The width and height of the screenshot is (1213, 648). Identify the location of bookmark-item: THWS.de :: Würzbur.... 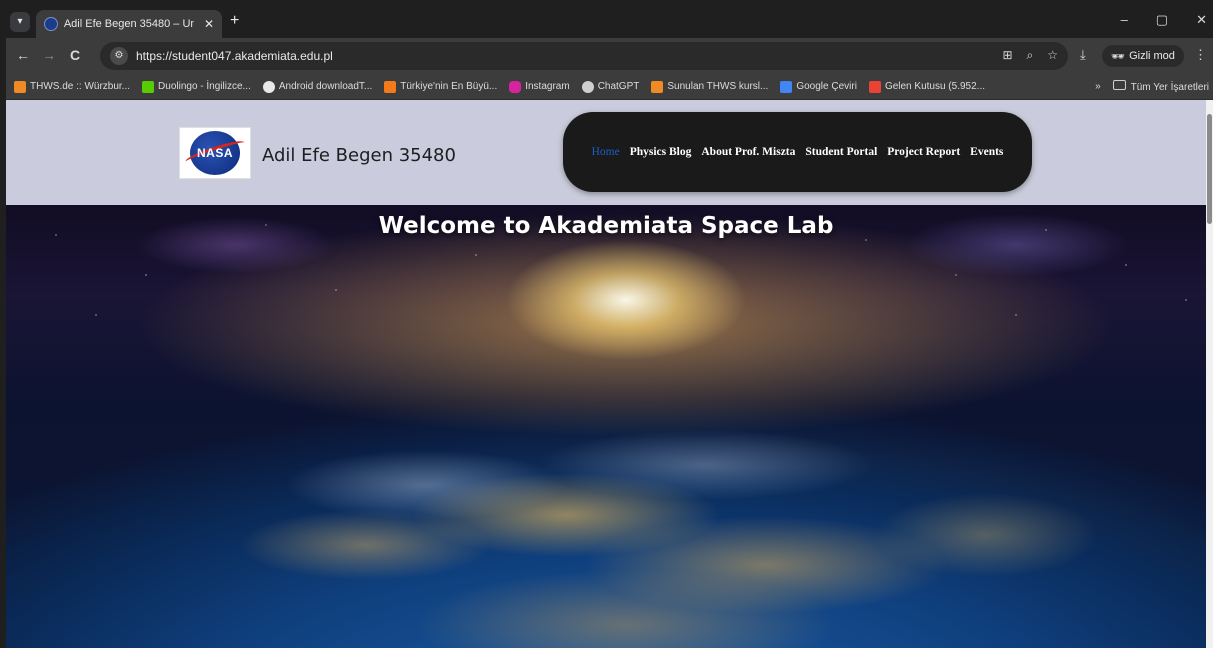
(72, 86).